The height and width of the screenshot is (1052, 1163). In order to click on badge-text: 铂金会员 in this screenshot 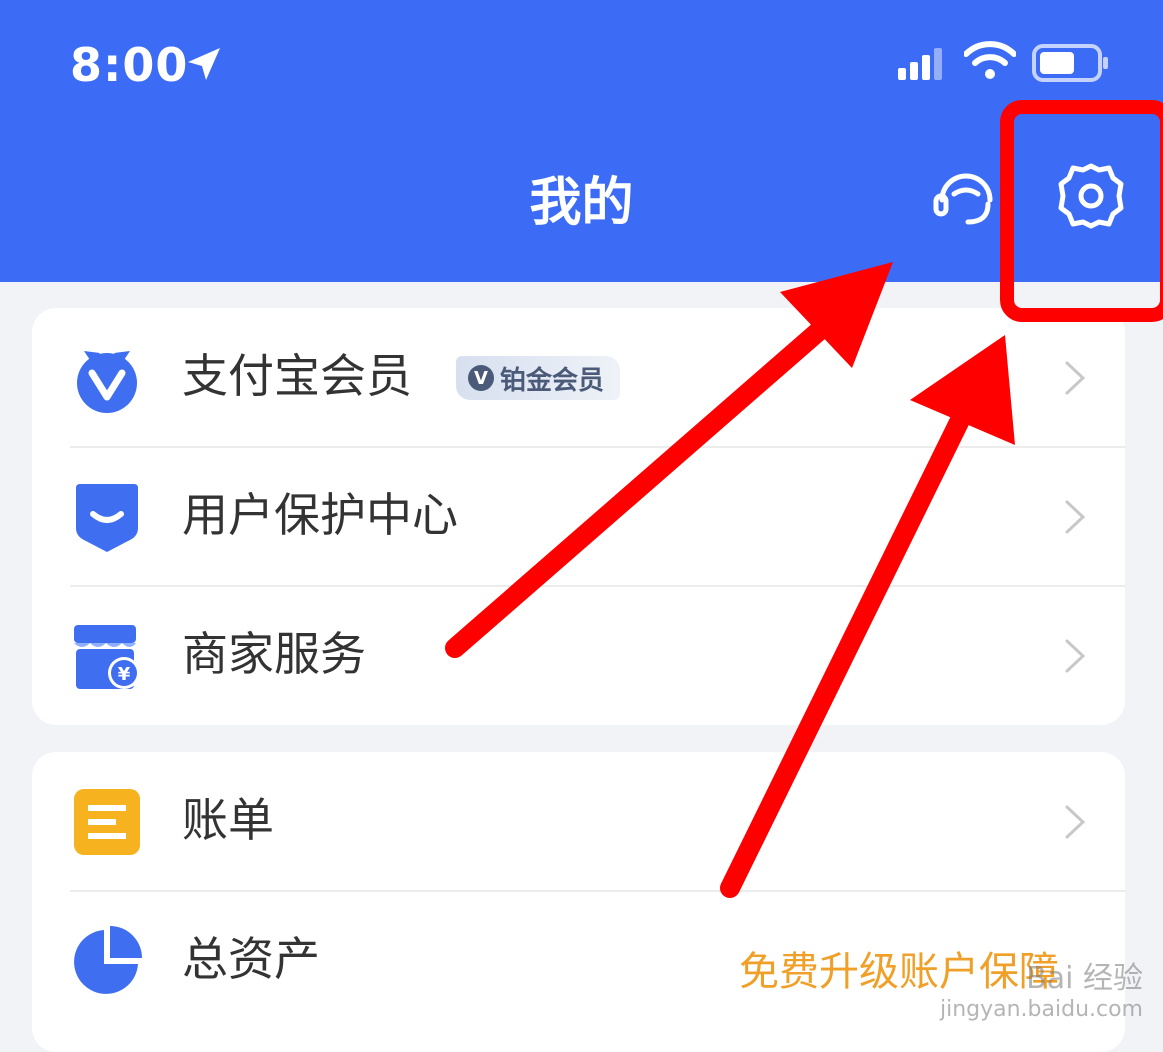, I will do `click(552, 380)`.